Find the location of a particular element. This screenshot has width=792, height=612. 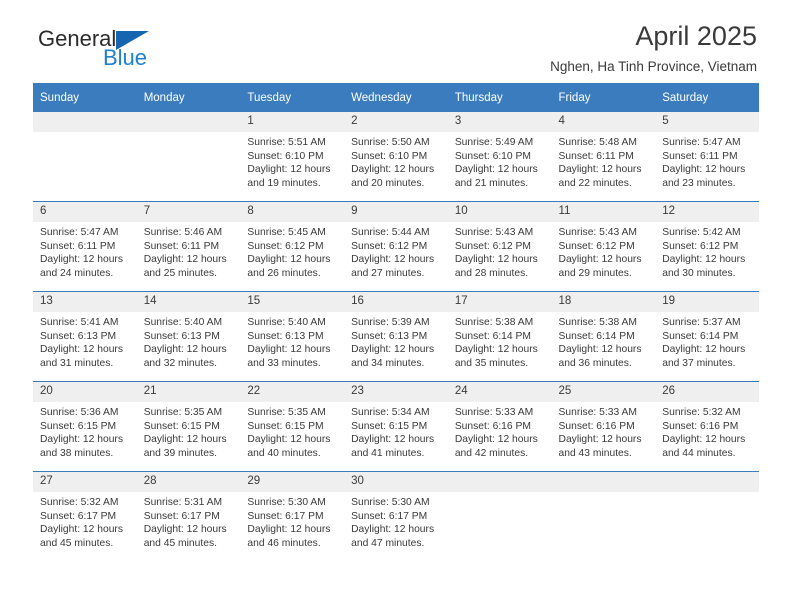

day-number: 15 is located at coordinates (292, 302).